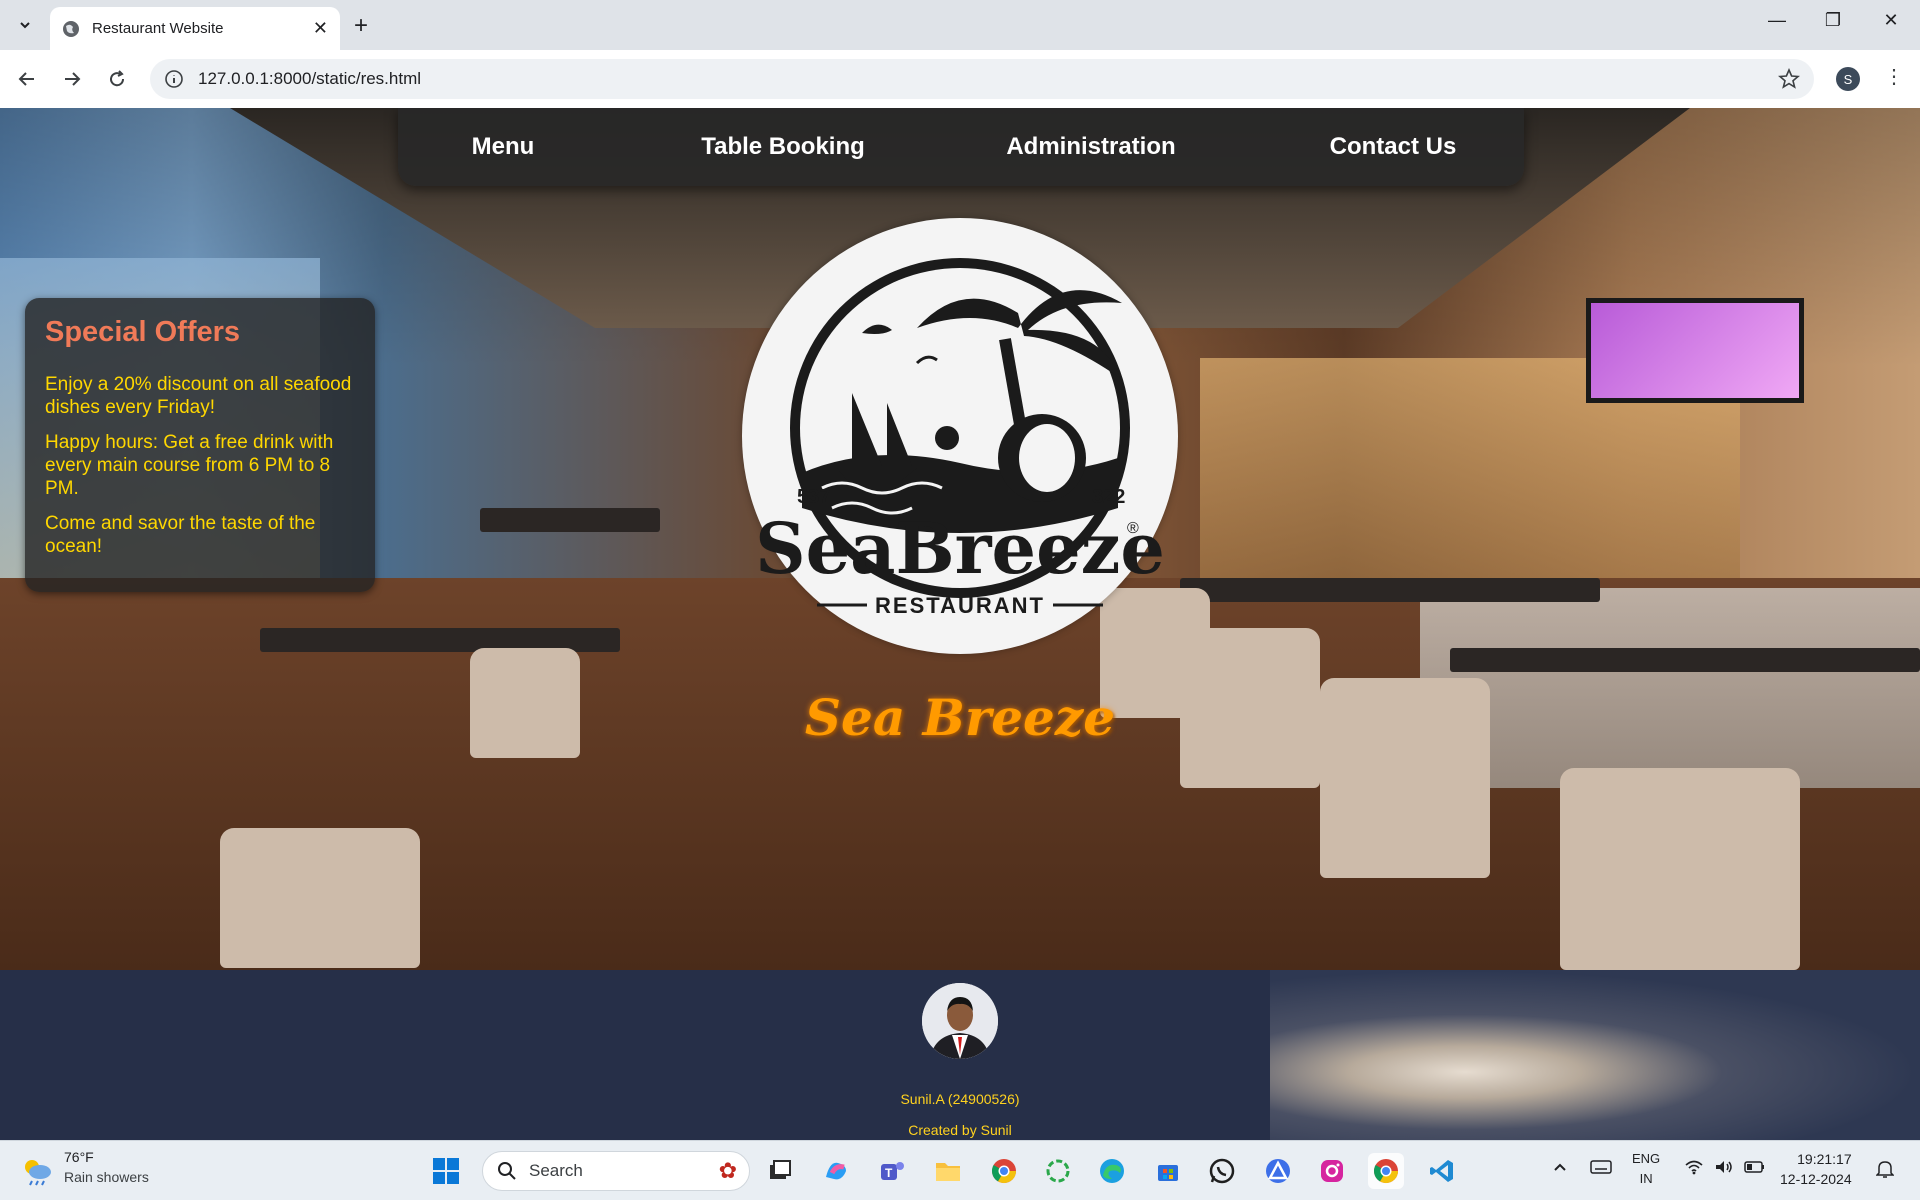 The image size is (1920, 1200). What do you see at coordinates (1894, 76) in the screenshot?
I see `browser-menu-icon: ⋮` at bounding box center [1894, 76].